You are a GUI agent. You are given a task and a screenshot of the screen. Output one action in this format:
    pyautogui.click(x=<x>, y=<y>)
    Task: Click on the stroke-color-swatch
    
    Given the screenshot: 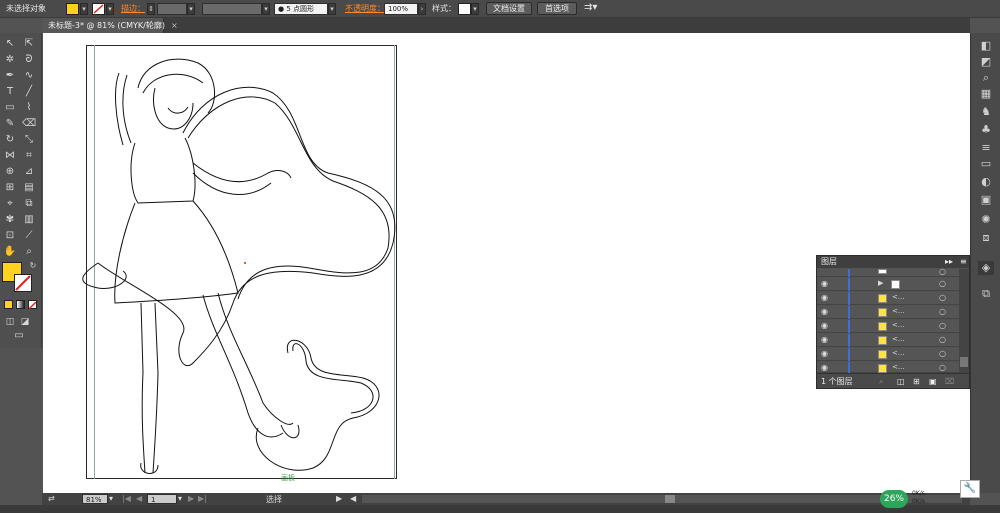 What is the action you would take?
    pyautogui.click(x=98, y=9)
    